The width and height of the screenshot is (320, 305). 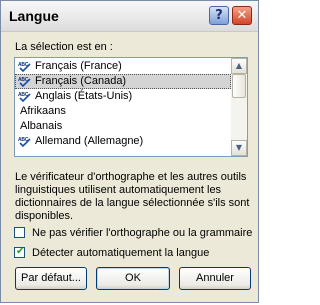 I want to click on language-label: Allemand (Allemagne), so click(x=89, y=141).